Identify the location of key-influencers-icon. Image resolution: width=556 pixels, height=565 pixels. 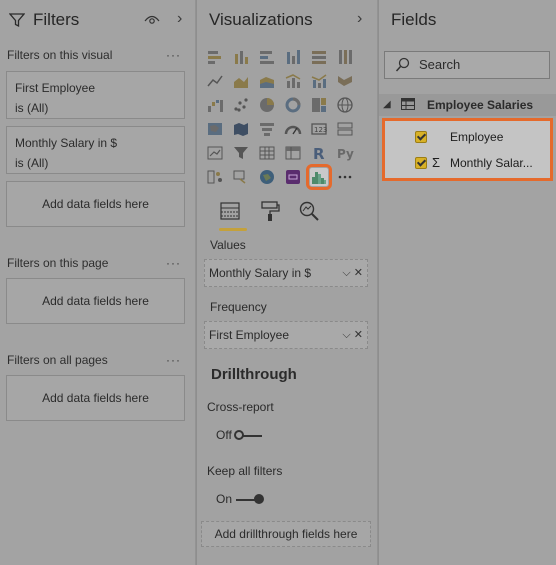
(215, 177).